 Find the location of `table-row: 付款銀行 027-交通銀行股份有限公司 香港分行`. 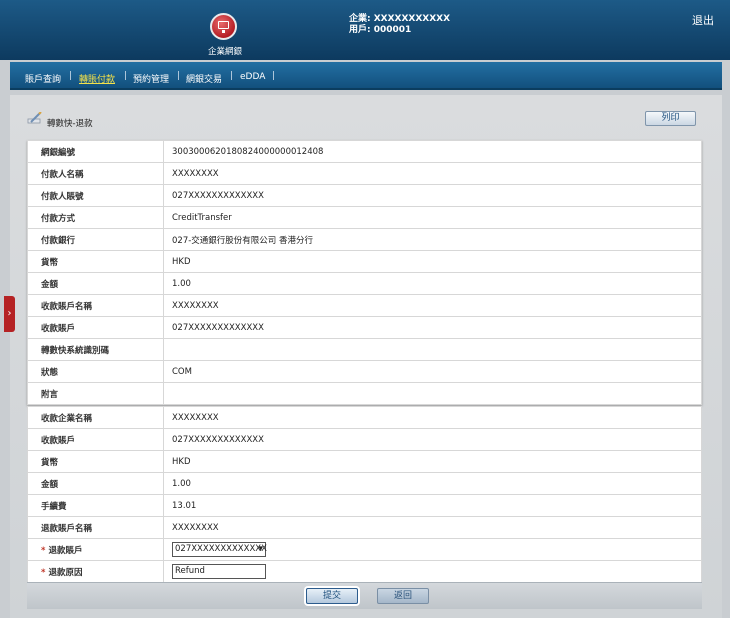

table-row: 付款銀行 027-交通銀行股份有限公司 香港分行 is located at coordinates (364, 239).